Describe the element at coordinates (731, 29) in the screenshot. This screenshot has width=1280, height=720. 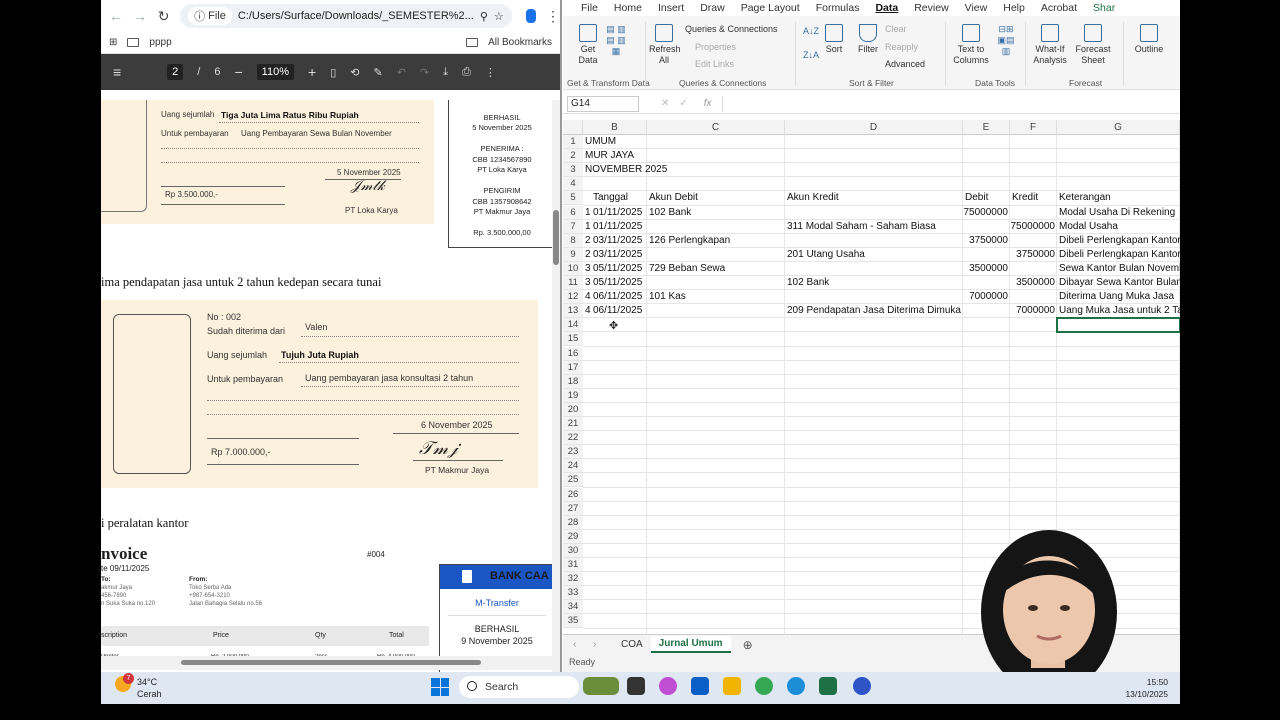
I see `queries-connections-button: Queries & Connections` at that location.